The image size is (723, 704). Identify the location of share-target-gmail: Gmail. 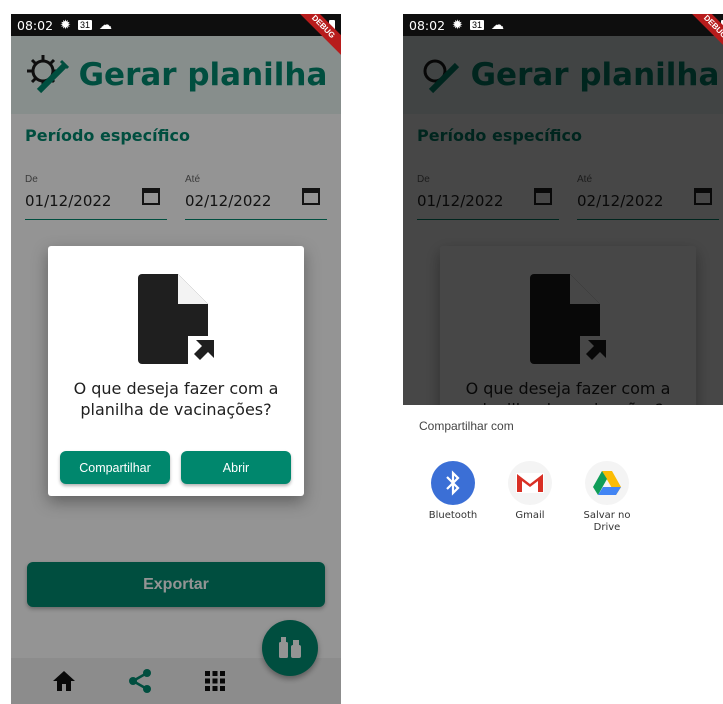
(530, 491).